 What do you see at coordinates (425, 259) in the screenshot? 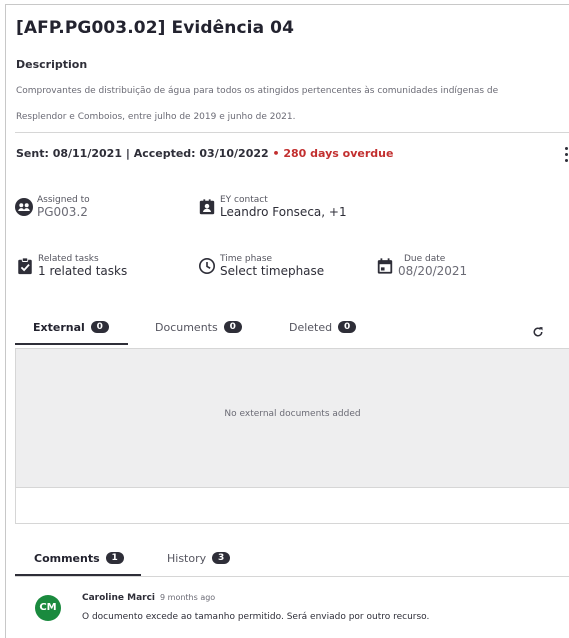
I see `due-date-label: Due date` at bounding box center [425, 259].